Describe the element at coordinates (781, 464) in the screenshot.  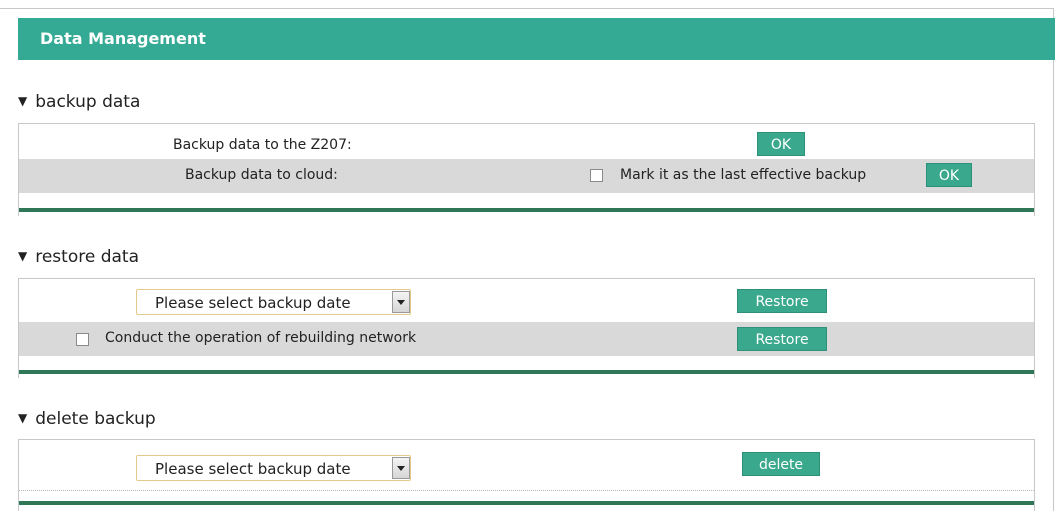
I see `delete-button: delete` at that location.